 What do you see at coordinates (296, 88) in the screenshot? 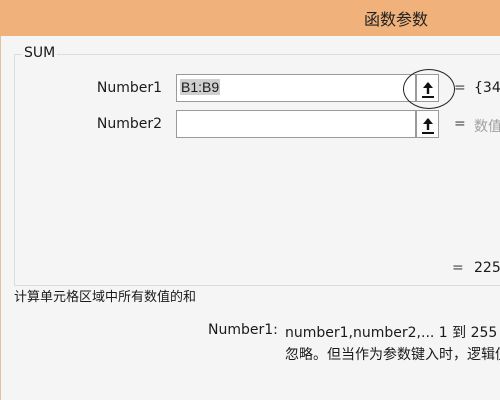
I see `number1-input: B1:B9` at bounding box center [296, 88].